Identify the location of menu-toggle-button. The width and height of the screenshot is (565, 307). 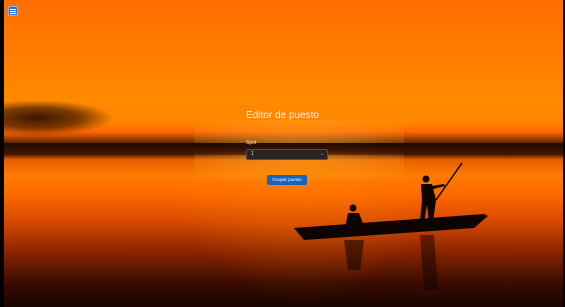
(13, 11).